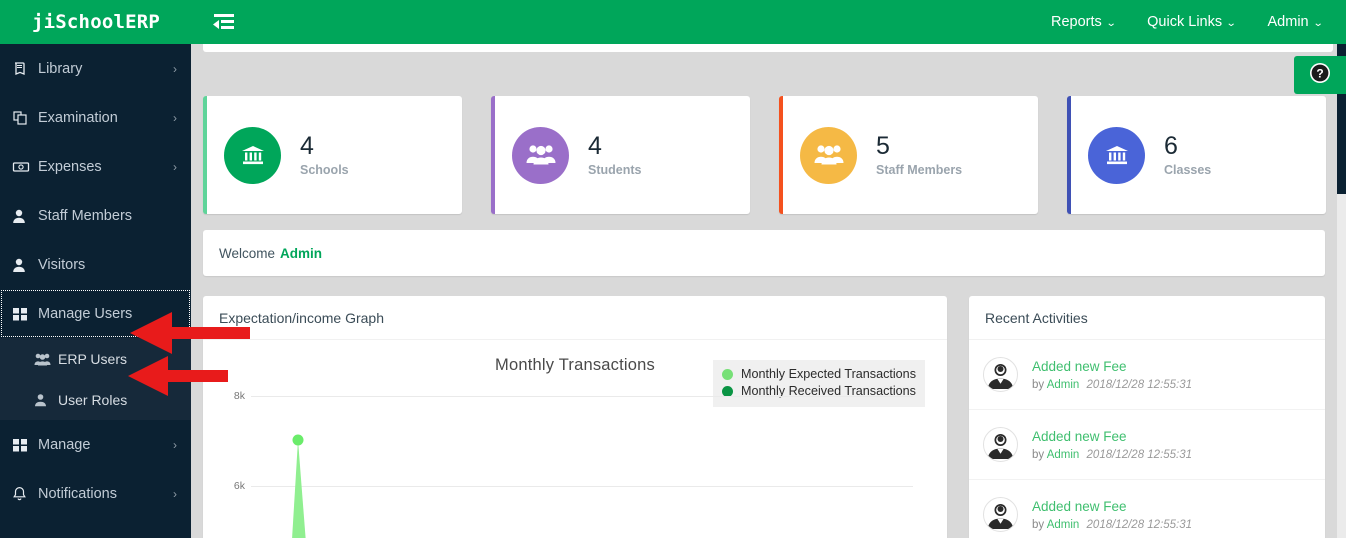 The height and width of the screenshot is (538, 1346). What do you see at coordinates (1171, 145) in the screenshot?
I see `stat-card-value: 6` at bounding box center [1171, 145].